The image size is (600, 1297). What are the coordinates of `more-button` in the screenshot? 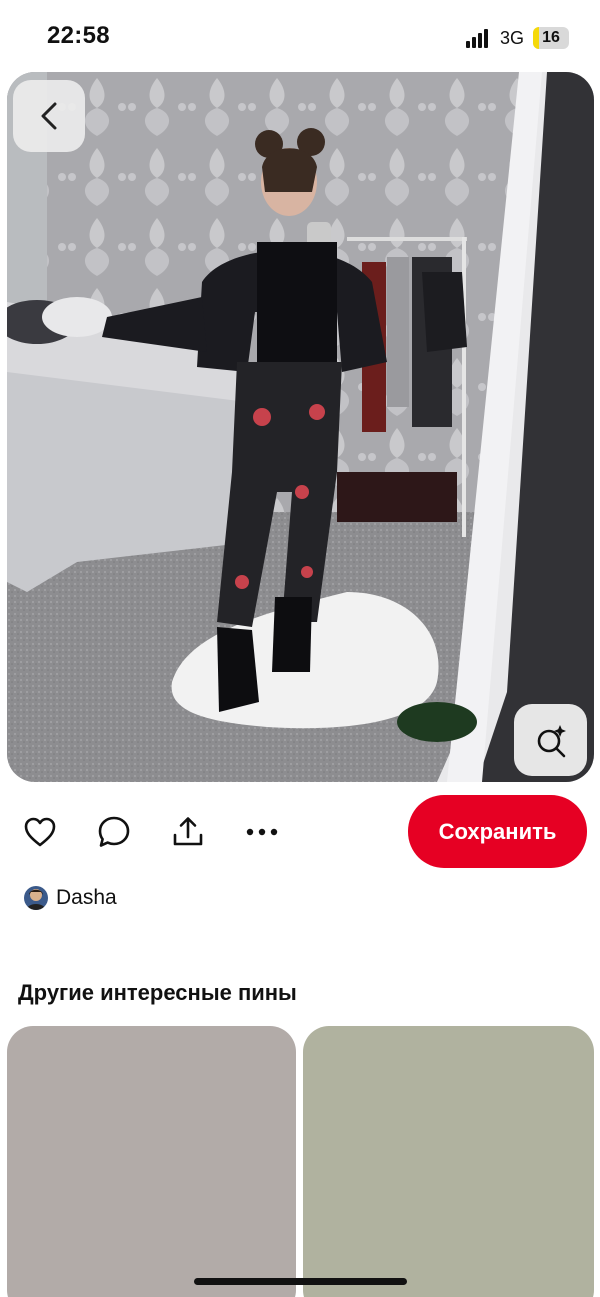 It's located at (262, 832).